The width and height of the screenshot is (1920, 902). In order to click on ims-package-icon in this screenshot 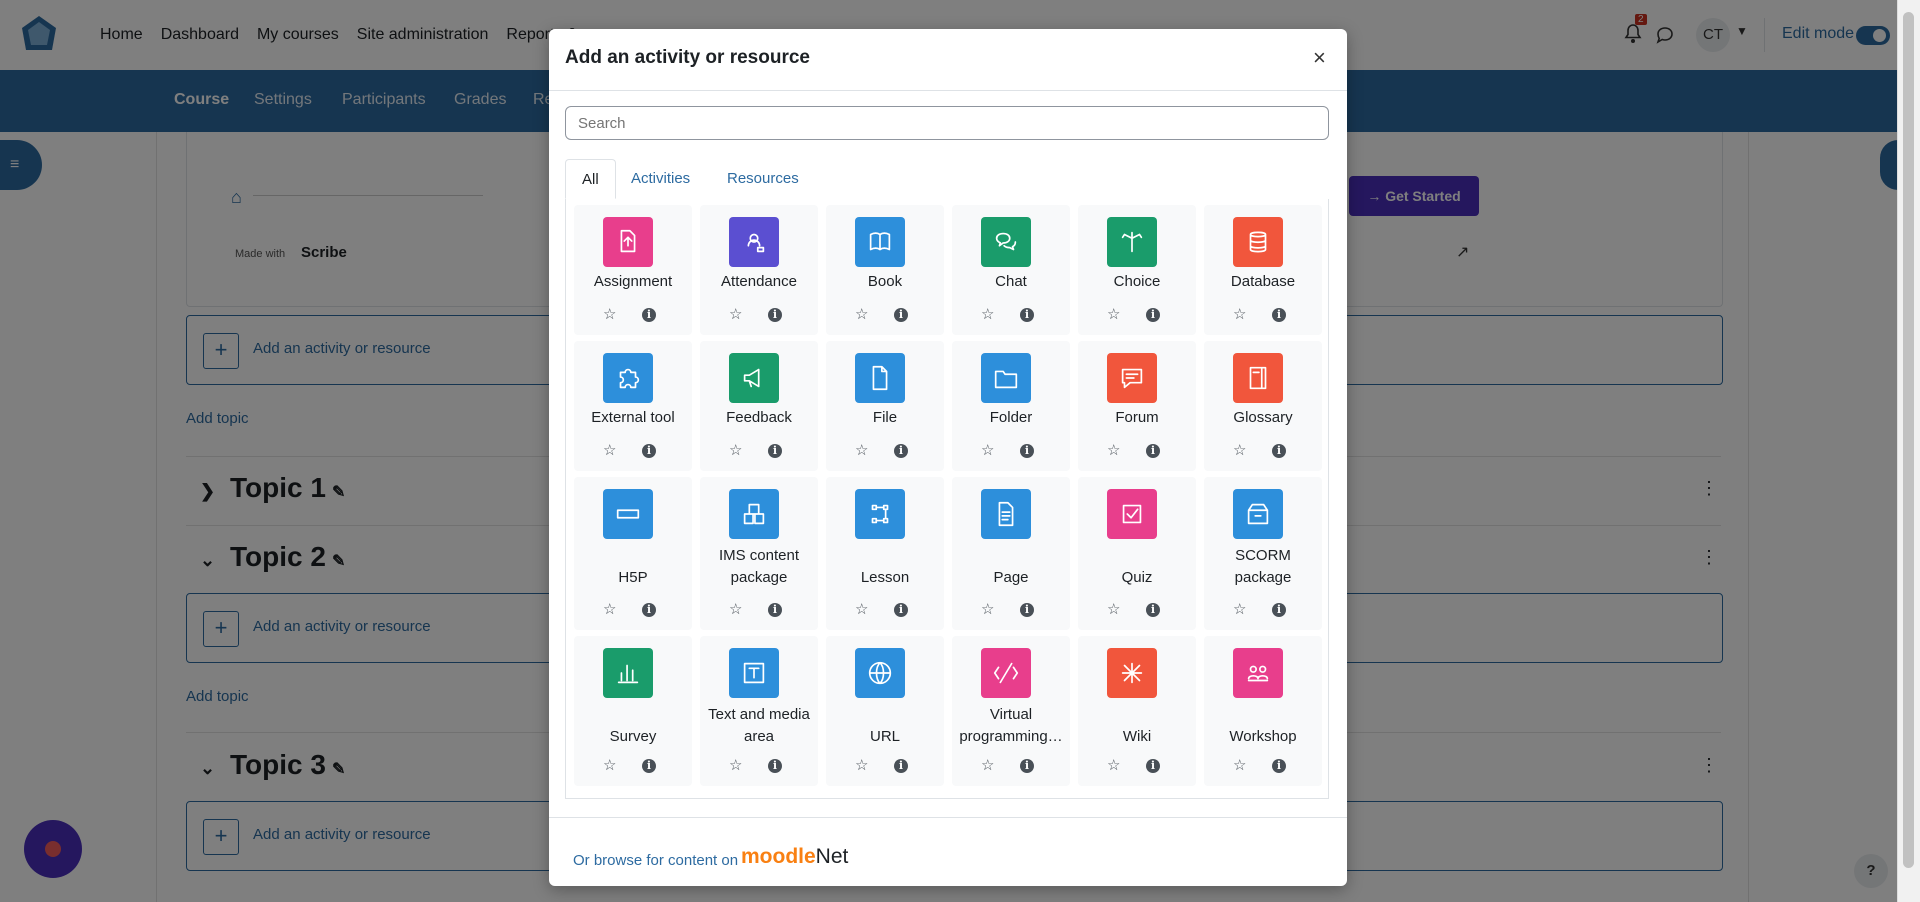, I will do `click(754, 514)`.